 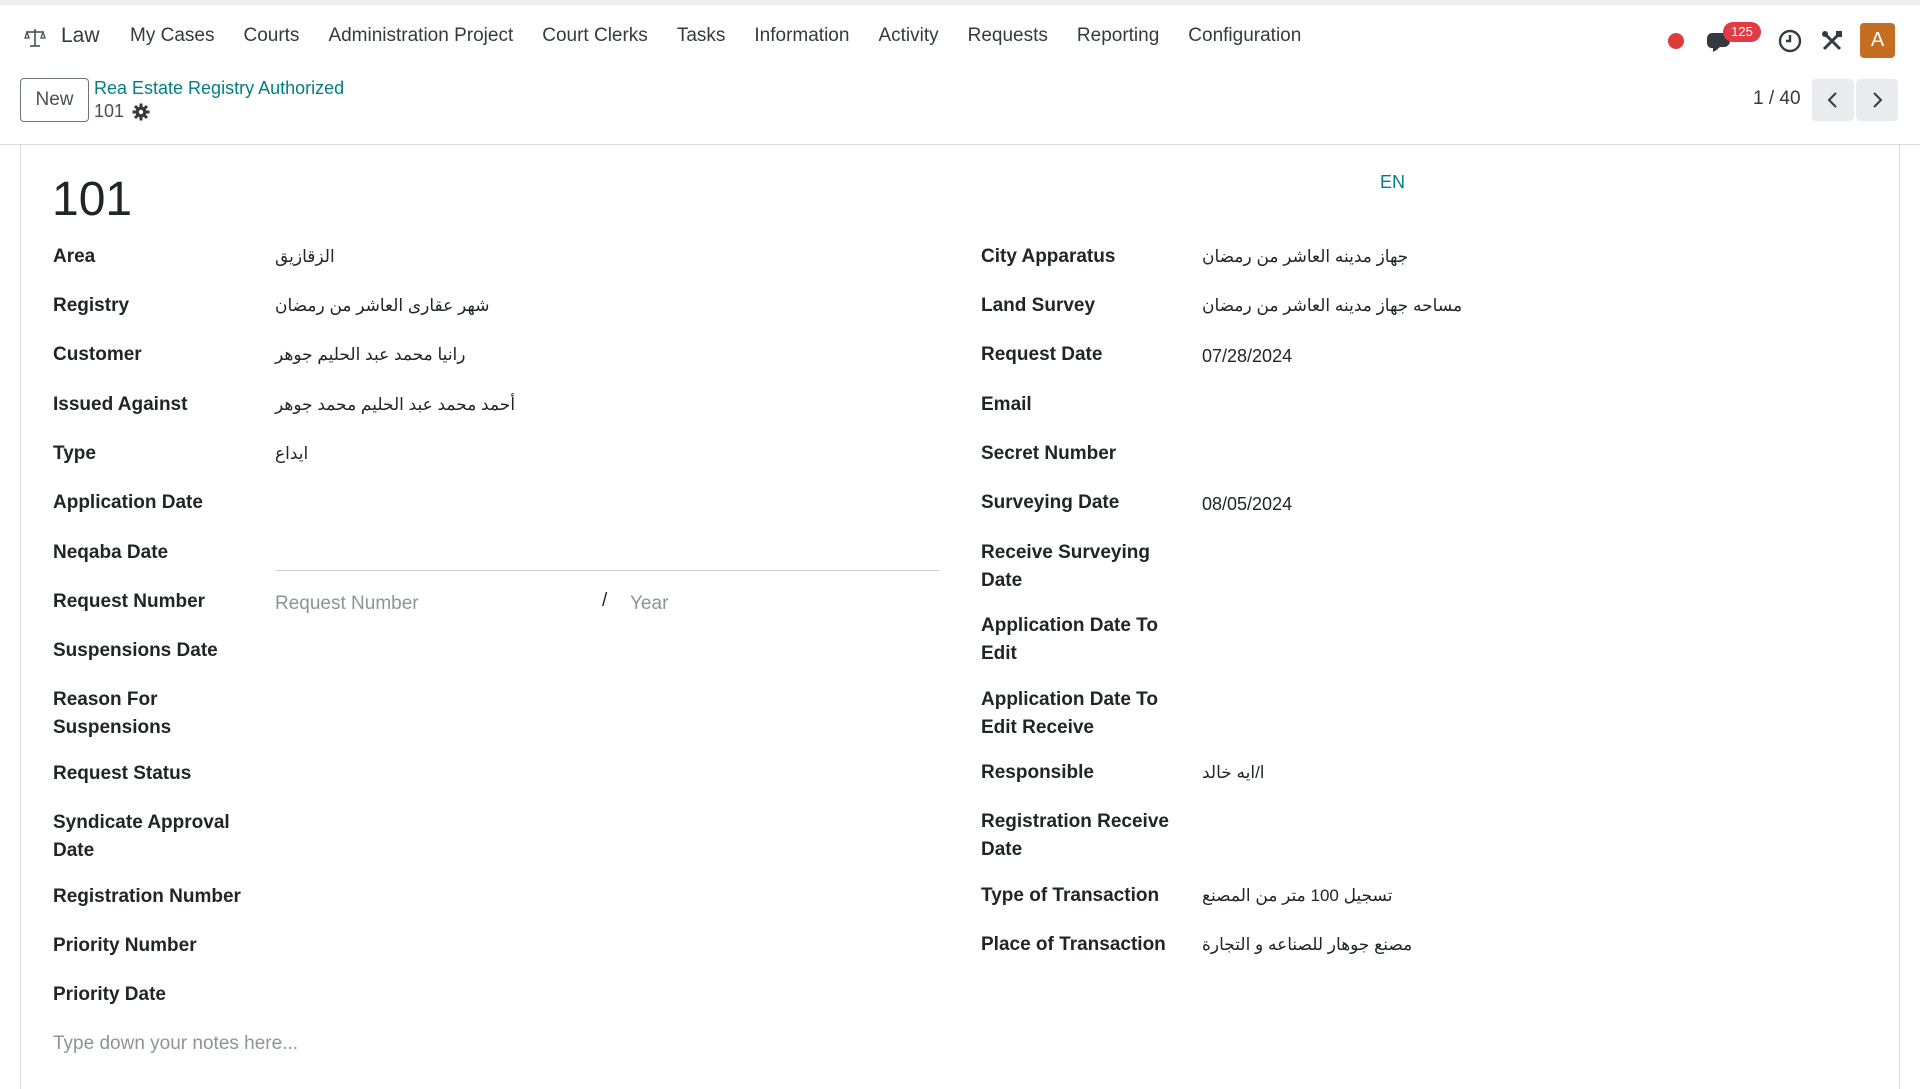 I want to click on request-date-label: Request Date, so click(x=1042, y=354).